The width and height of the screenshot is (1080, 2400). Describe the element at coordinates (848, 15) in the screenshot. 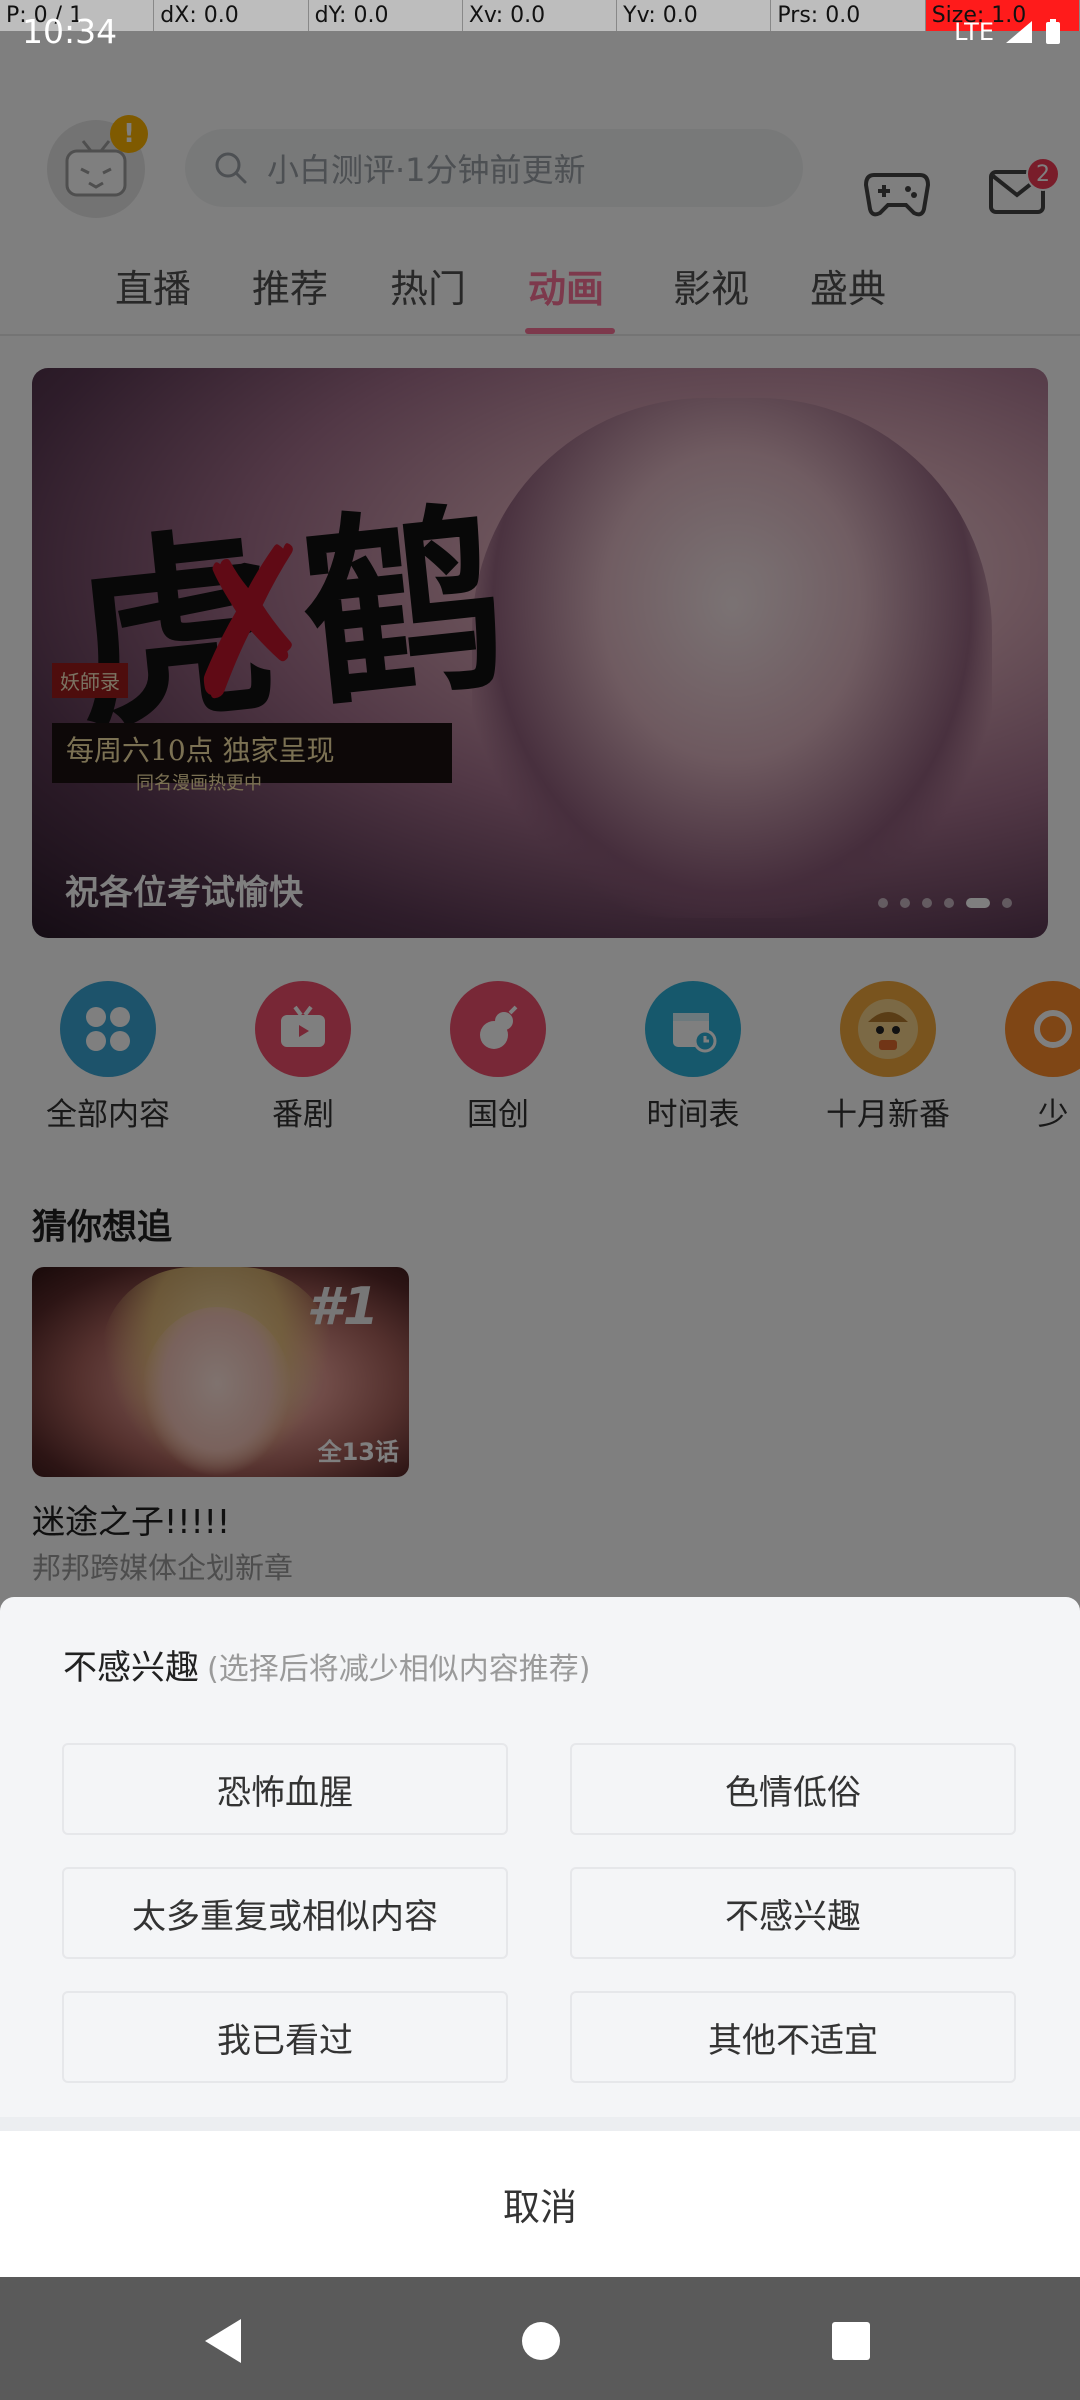

I see `pointer-pressure: Prs: 0.0` at that location.